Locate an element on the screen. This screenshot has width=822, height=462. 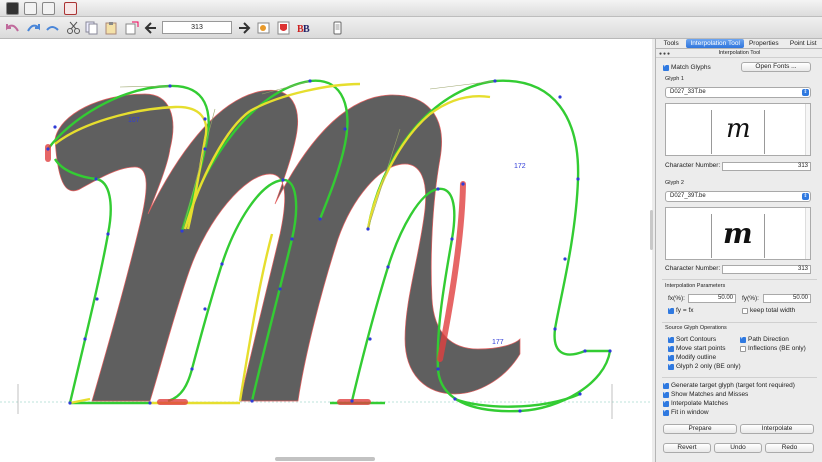
fx-label: fx(%): is located at coordinates (676, 298).